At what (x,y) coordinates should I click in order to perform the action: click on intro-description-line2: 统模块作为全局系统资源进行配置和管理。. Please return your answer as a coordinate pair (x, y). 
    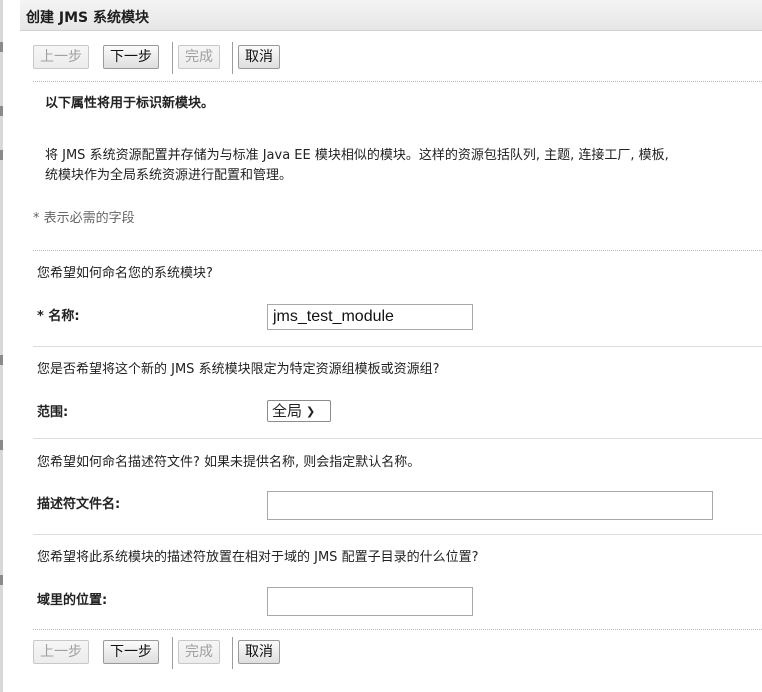
    Looking at the image, I should click on (169, 175).